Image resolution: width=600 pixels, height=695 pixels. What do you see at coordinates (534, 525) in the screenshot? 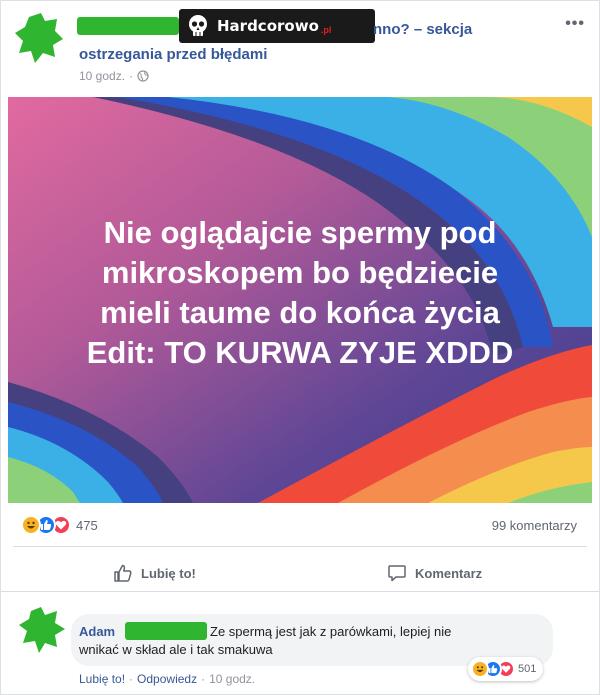
I see `comments-count-link: 99 komentarzy` at bounding box center [534, 525].